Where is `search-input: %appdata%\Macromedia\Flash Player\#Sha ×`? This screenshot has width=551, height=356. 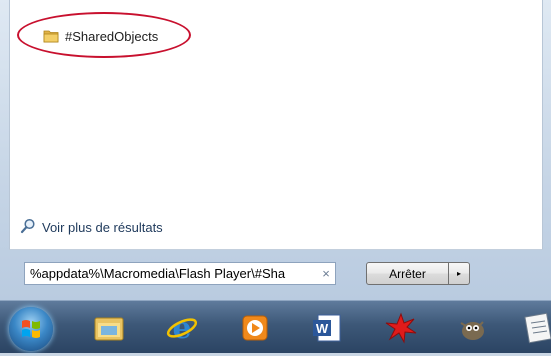 search-input: %appdata%\Macromedia\Flash Player\#Sha × is located at coordinates (180, 273).